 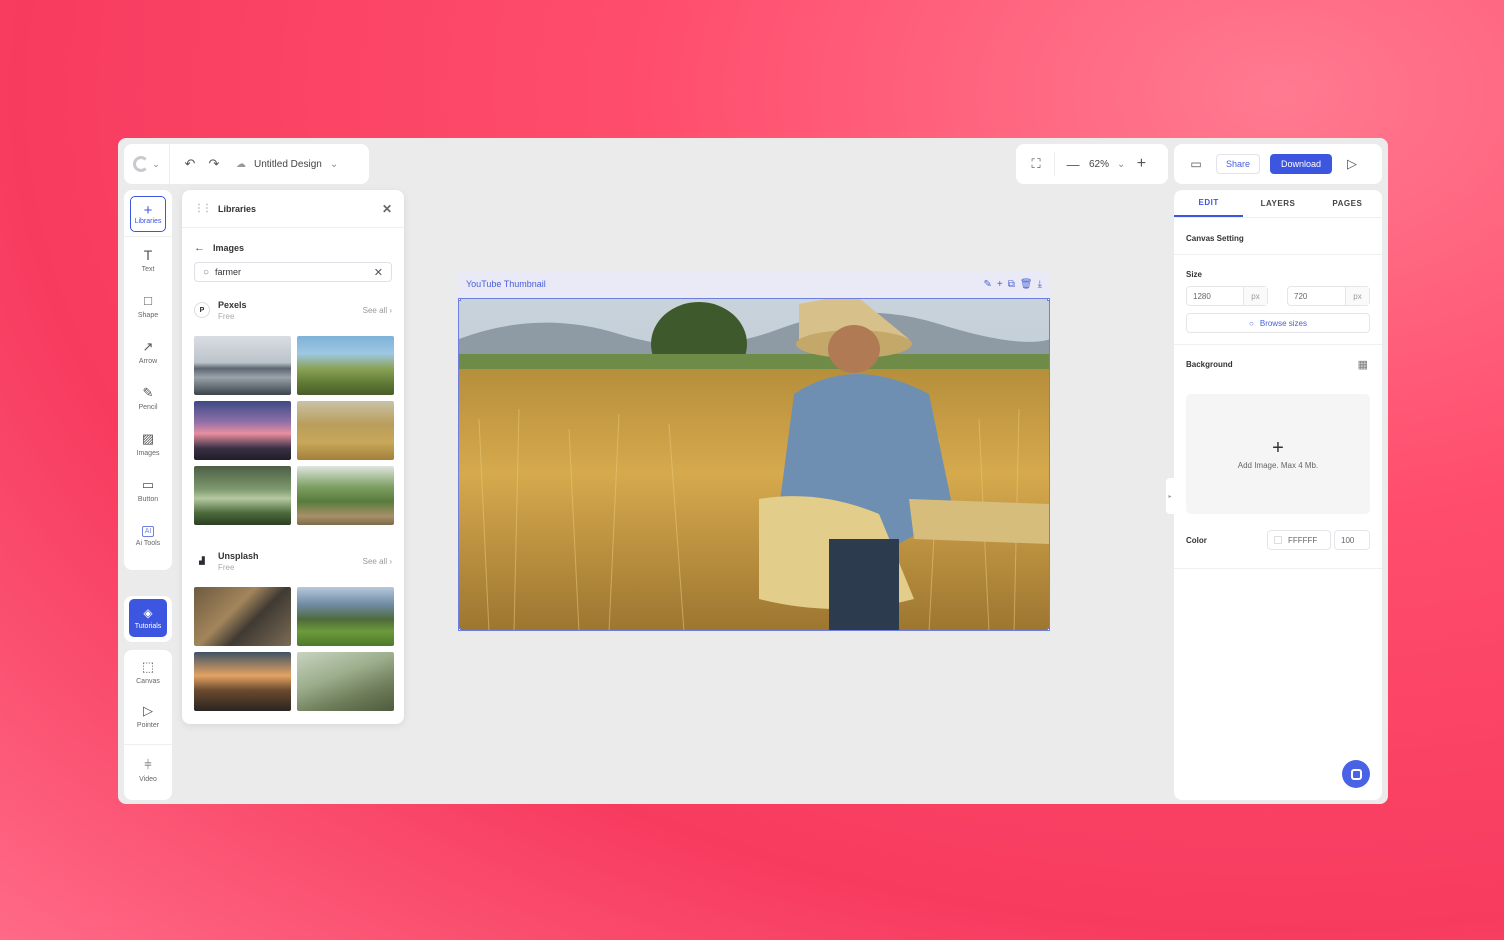 What do you see at coordinates (148, 626) in the screenshot?
I see `tutorials-label: Tutorials` at bounding box center [148, 626].